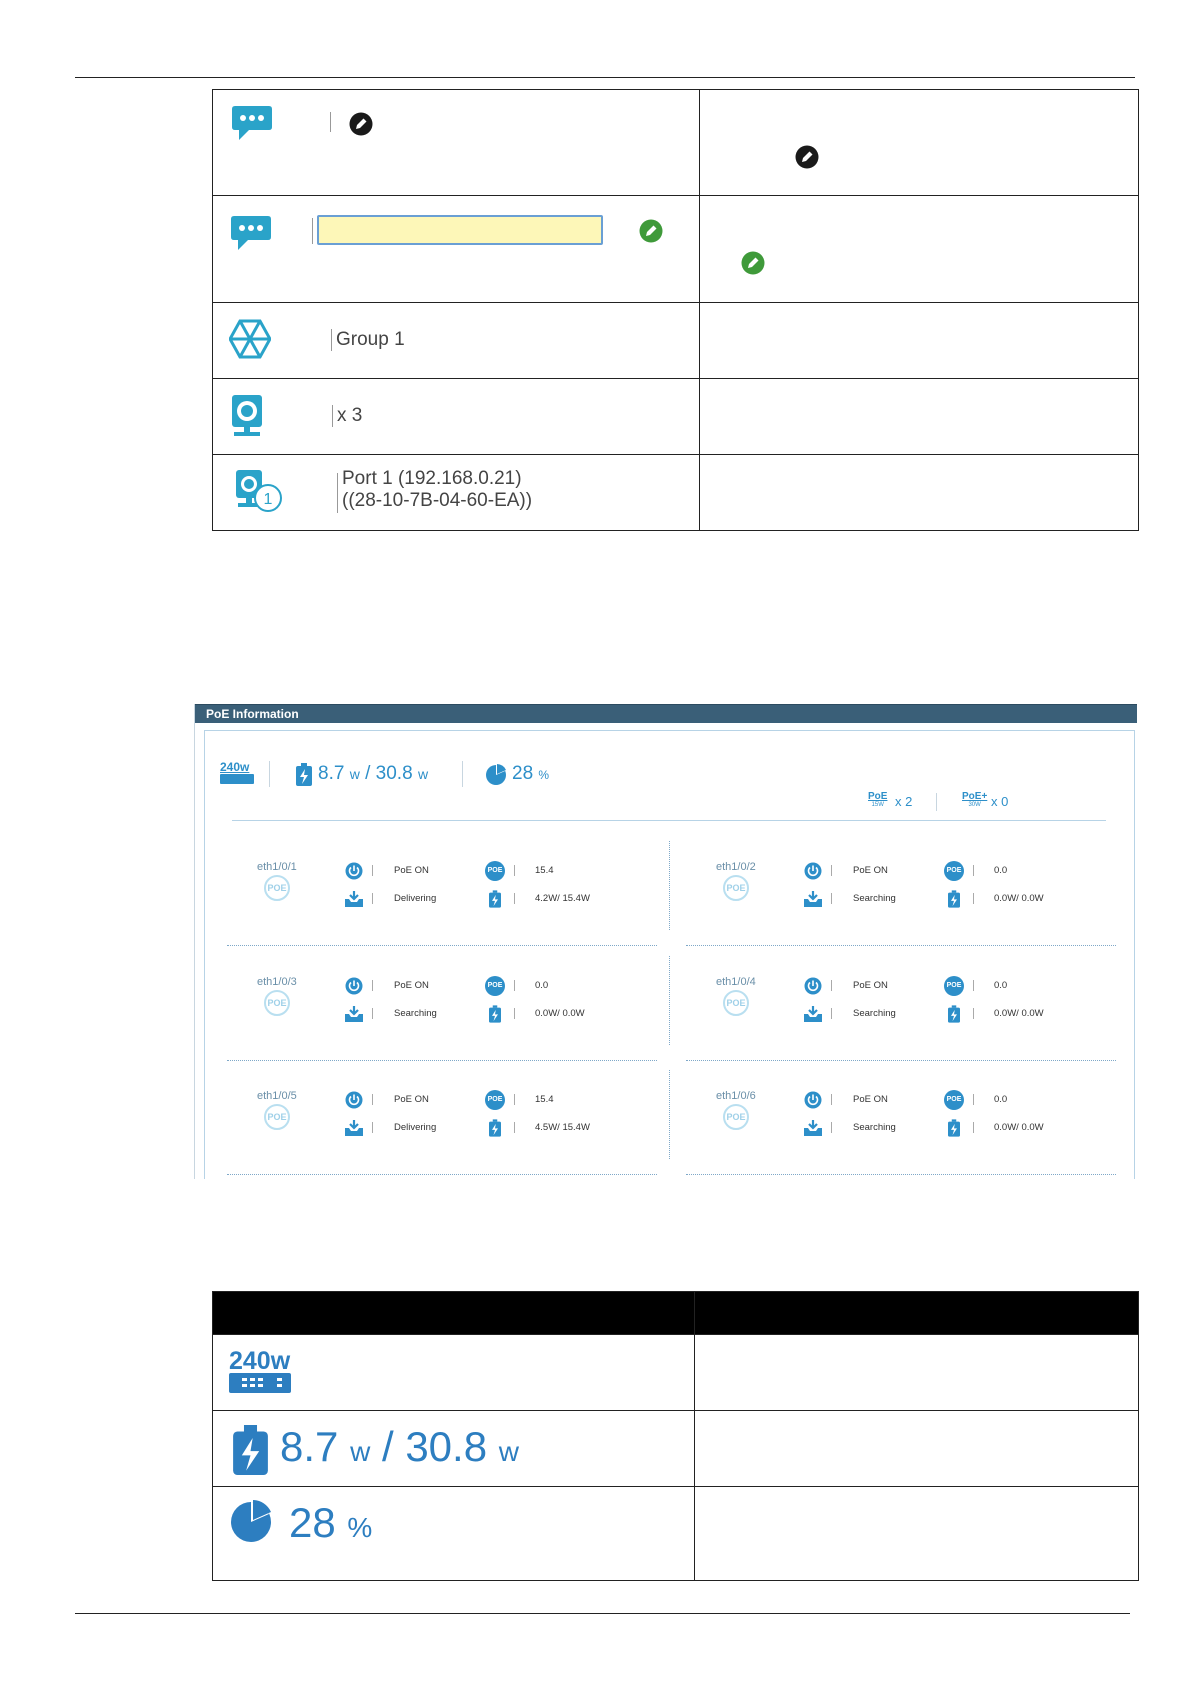 This screenshot has height=1684, width=1191. Describe the element at coordinates (675, 416) in the screenshot. I see `table-row: x 3` at that location.